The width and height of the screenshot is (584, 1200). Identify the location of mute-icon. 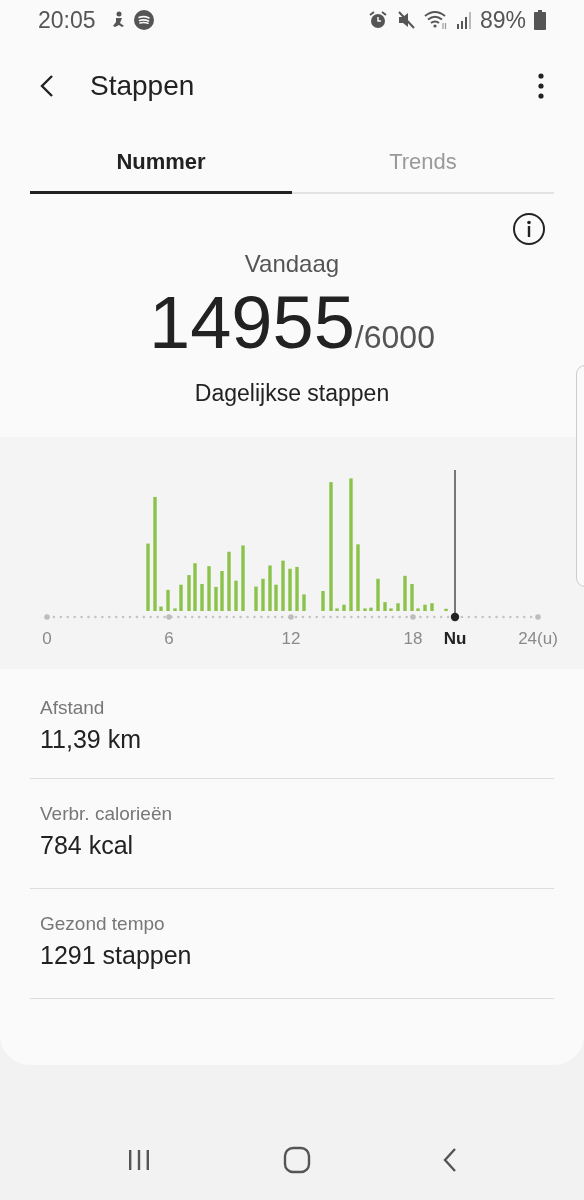
(405, 20).